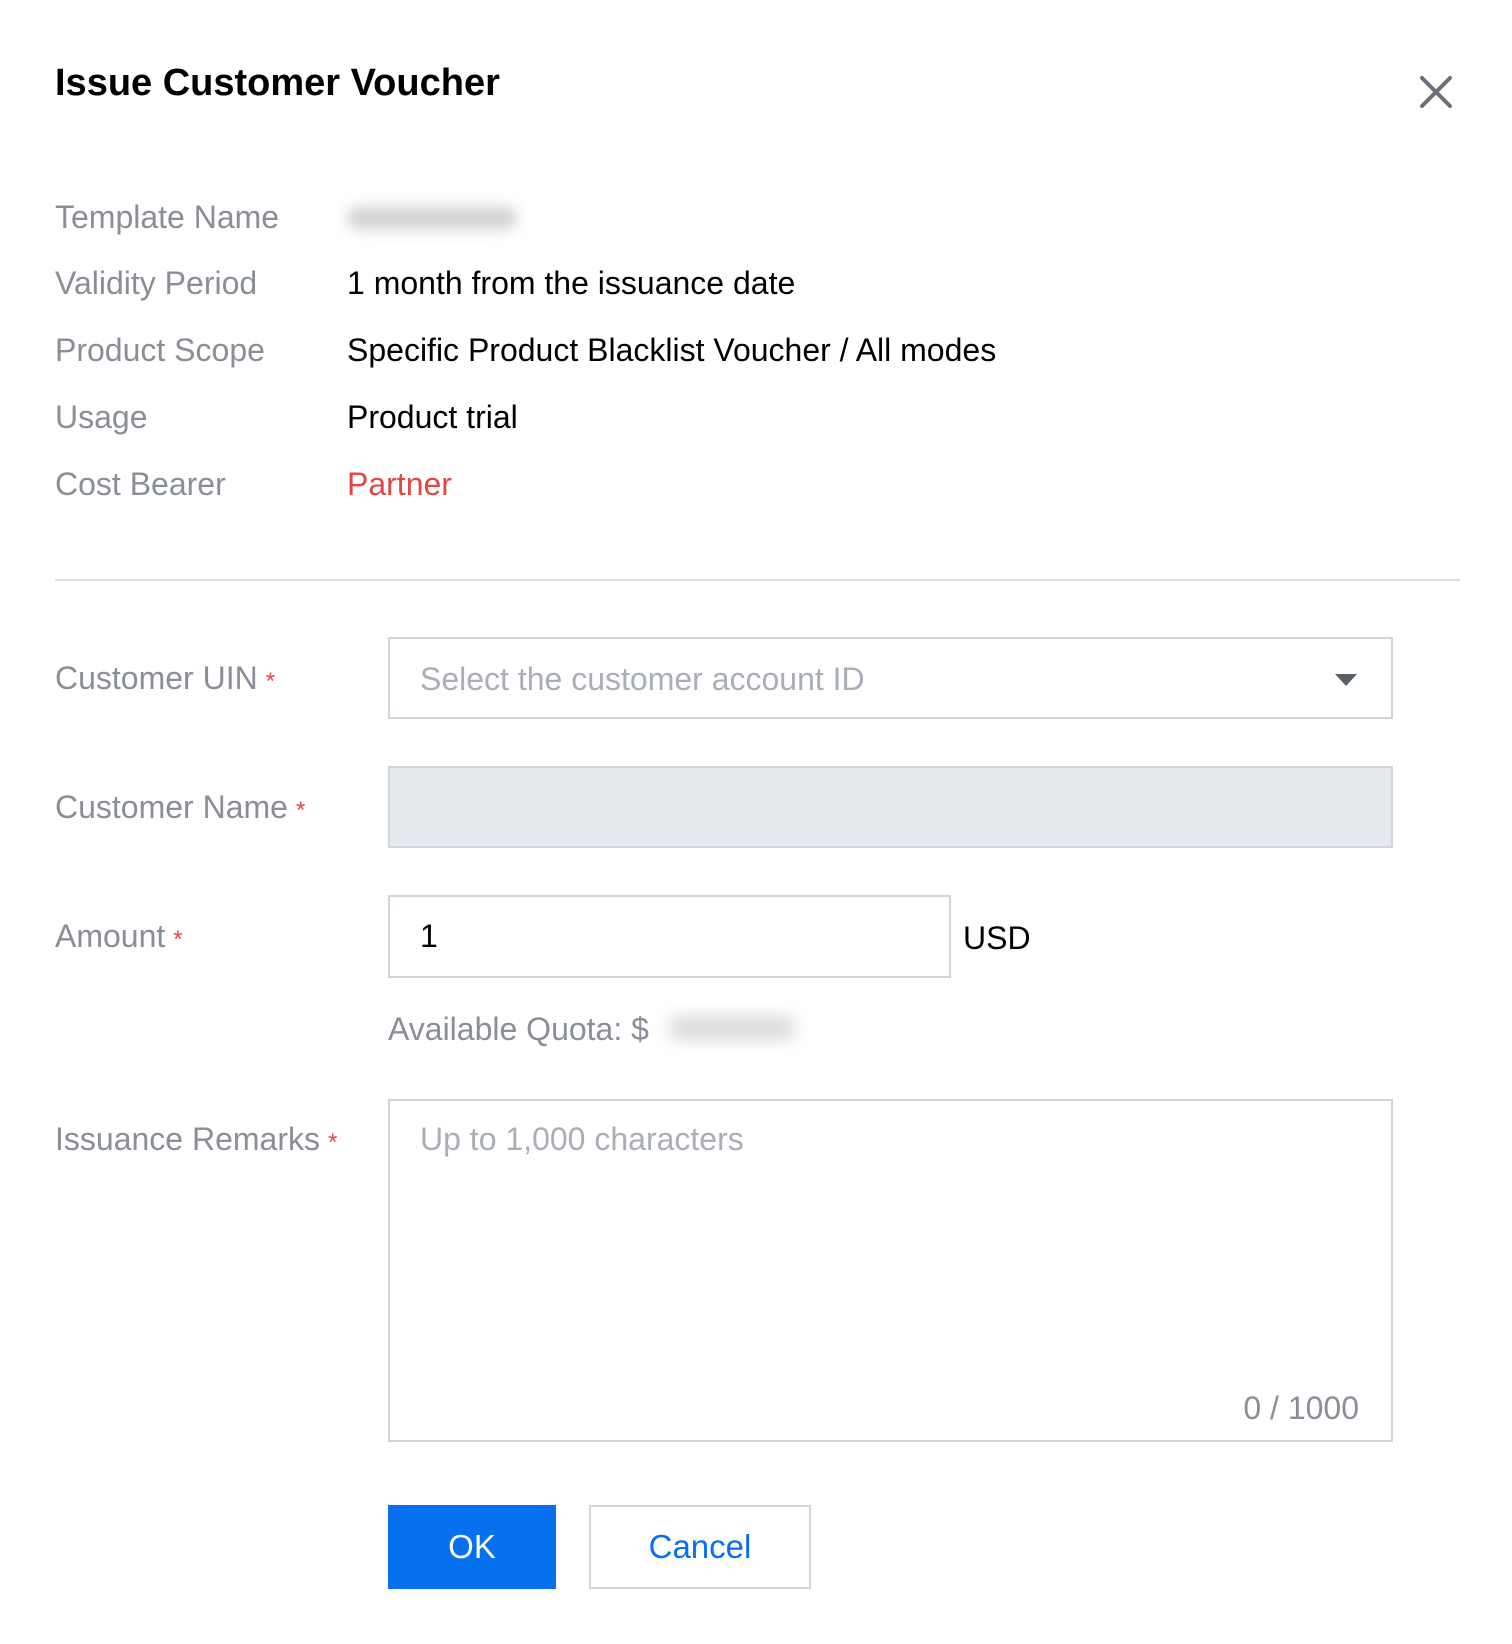 The width and height of the screenshot is (1512, 1644). I want to click on product-scope-label: Product Scope, so click(160, 350).